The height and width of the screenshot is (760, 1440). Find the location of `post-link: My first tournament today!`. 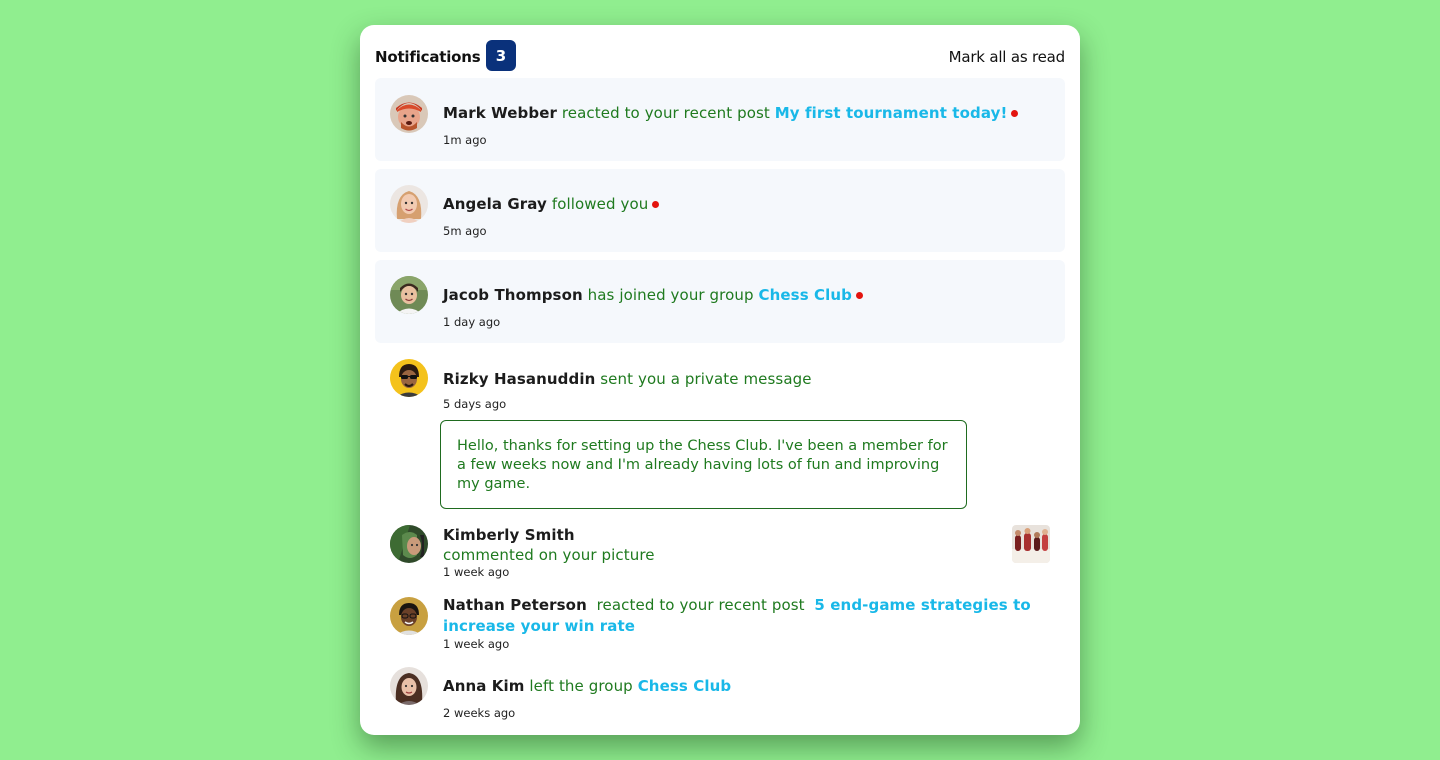

post-link: My first tournament today! is located at coordinates (891, 113).